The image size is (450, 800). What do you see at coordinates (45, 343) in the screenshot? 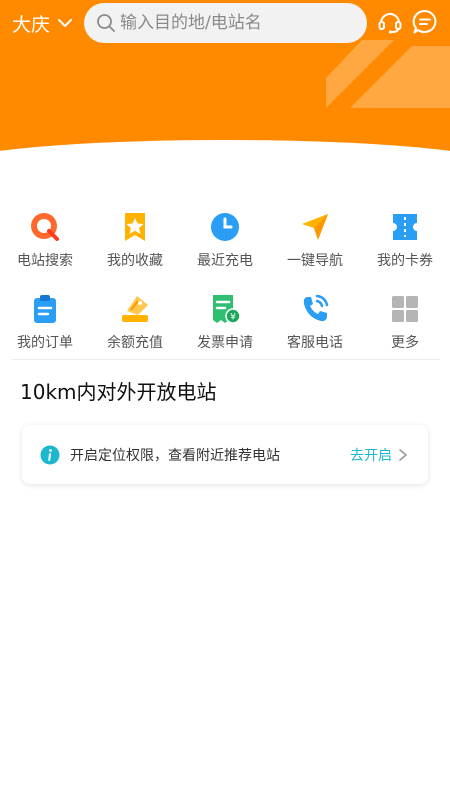
I see `menu-label: 我的订单` at bounding box center [45, 343].